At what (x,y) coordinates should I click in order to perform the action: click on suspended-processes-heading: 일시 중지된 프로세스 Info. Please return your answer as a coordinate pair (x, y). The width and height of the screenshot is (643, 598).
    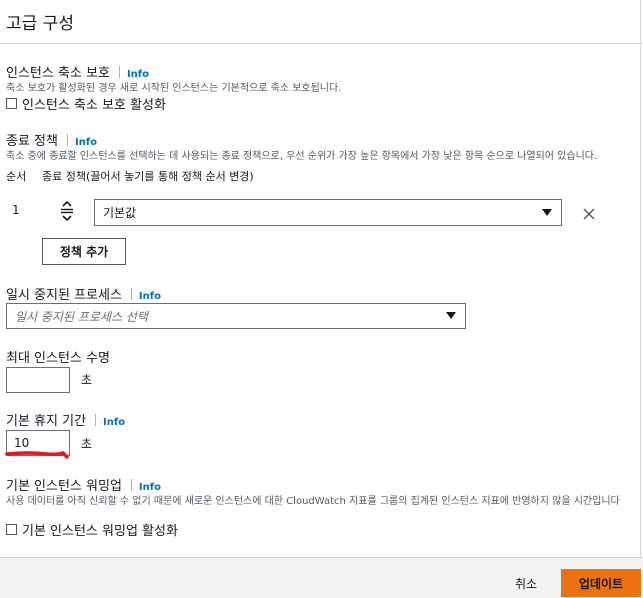
    Looking at the image, I should click on (83, 293).